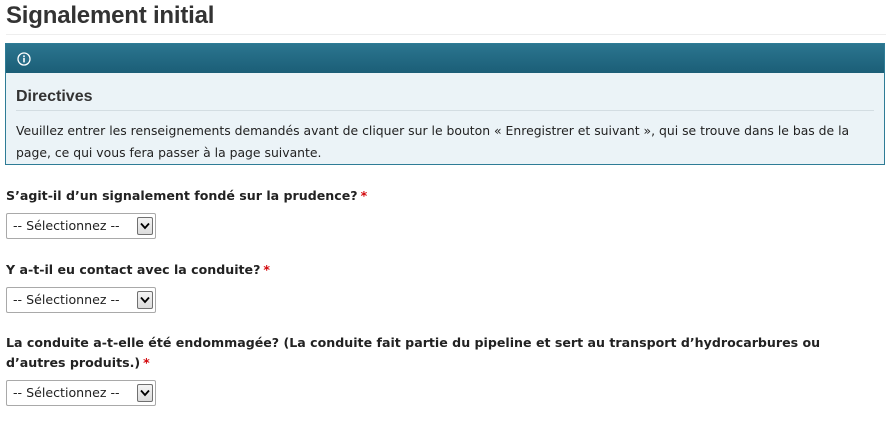  I want to click on prudence-select: -- Sélectionnez --, so click(81, 226).